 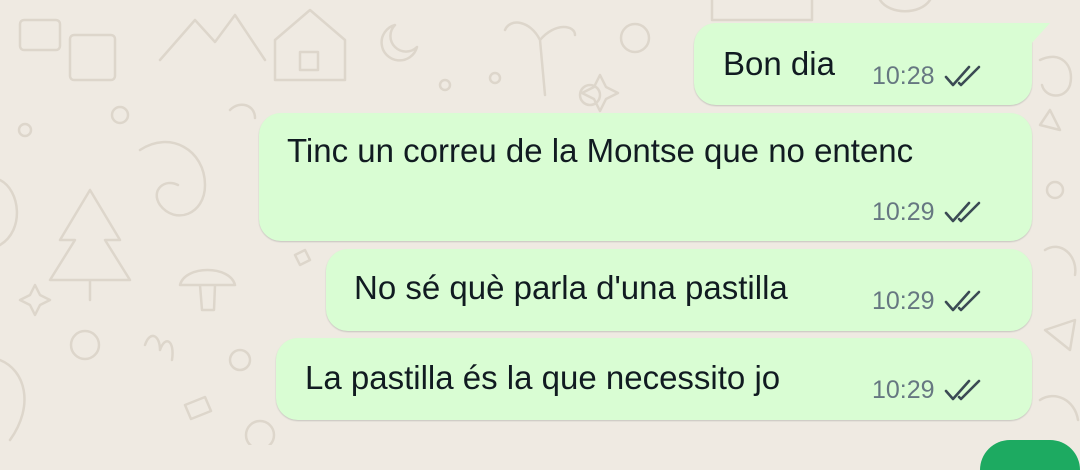 I want to click on message-bubble: Bon dia 10:28, so click(x=872, y=64).